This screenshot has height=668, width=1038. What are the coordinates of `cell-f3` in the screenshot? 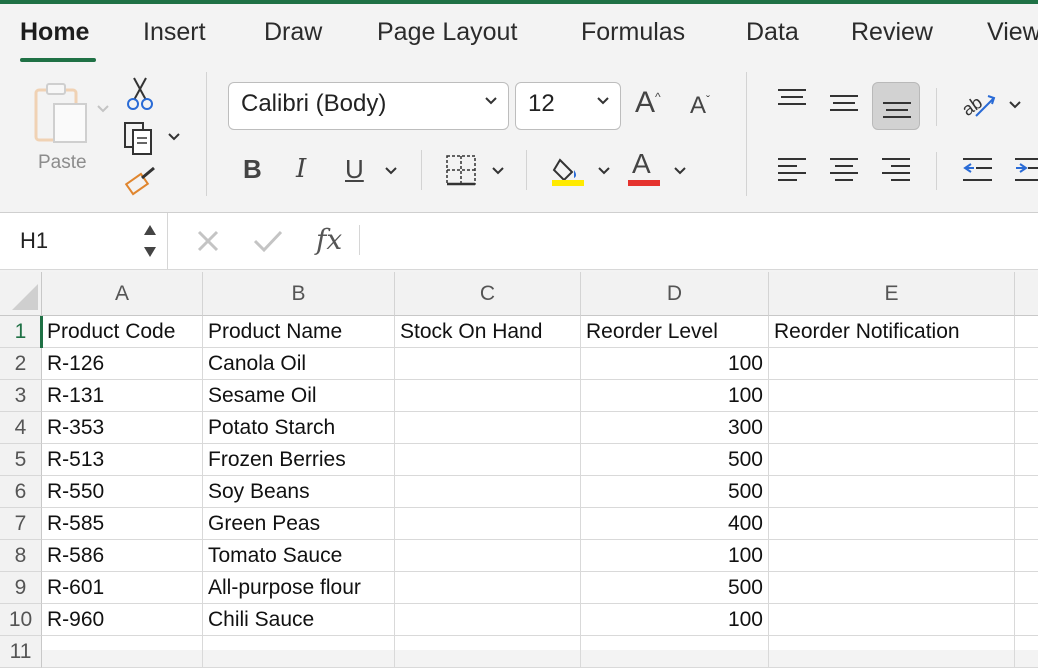 It's located at (1026, 396).